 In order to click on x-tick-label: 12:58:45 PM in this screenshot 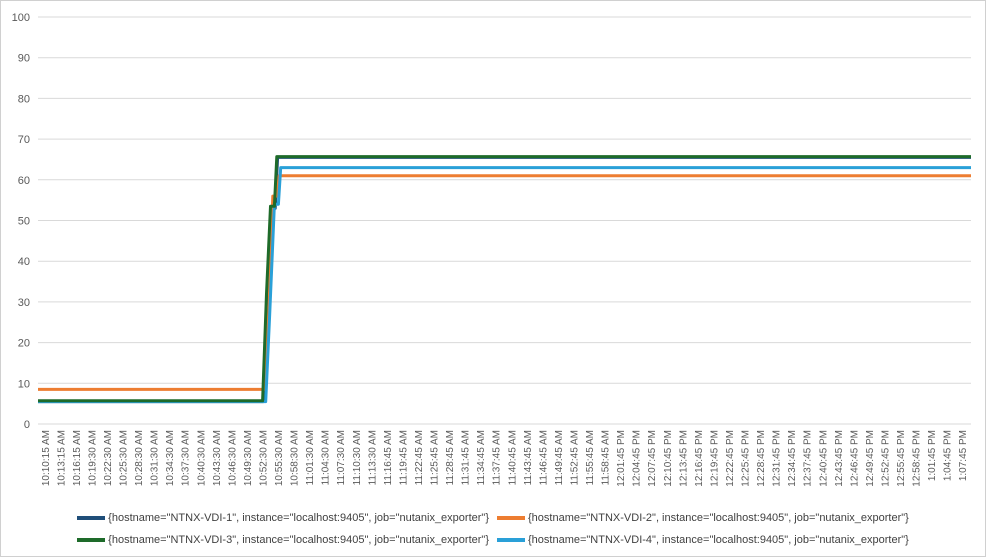, I will do `click(917, 458)`.